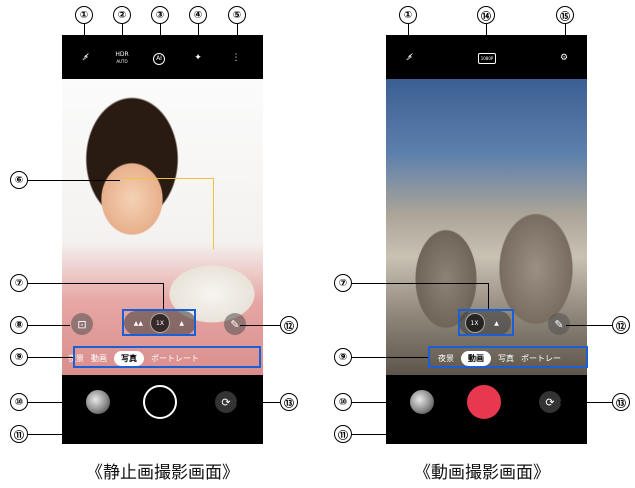 This screenshot has width=635, height=488. I want to click on resolution-button: 1080P, so click(487, 58).